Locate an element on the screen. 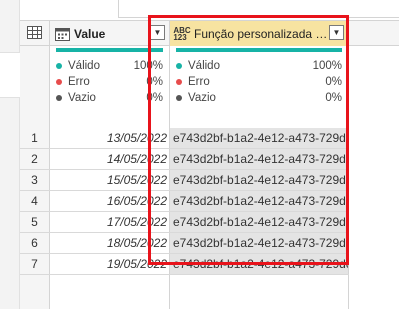  value-cell: 14/05/2022 is located at coordinates (110, 159).